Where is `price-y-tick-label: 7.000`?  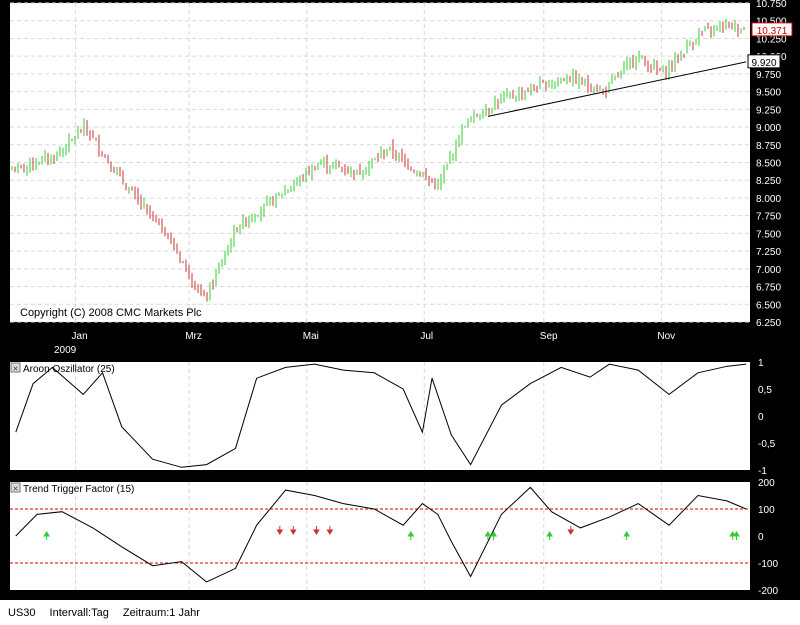
price-y-tick-label: 7.000 is located at coordinates (768, 270).